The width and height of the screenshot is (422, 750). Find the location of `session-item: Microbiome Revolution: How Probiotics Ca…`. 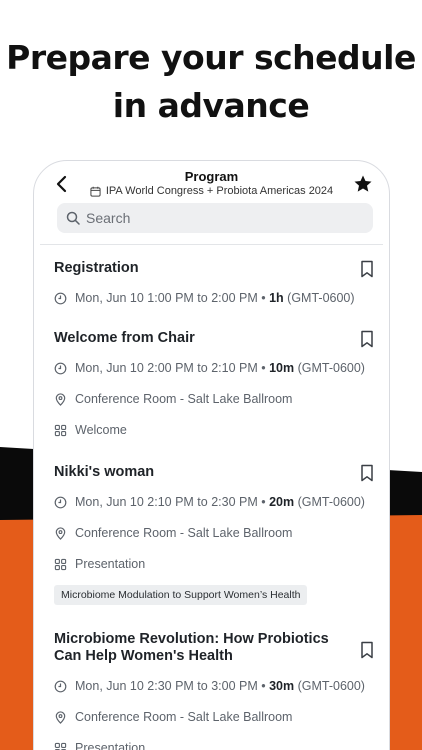

session-item: Microbiome Revolution: How Probiotics Ca… is located at coordinates (214, 677).